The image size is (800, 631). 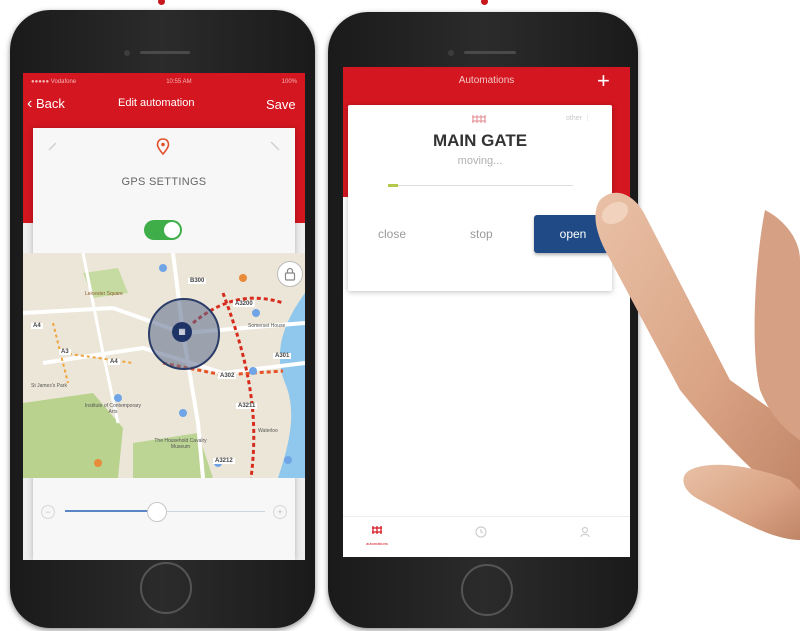 I want to click on device-menu-button: other ⋮, so click(x=578, y=118).